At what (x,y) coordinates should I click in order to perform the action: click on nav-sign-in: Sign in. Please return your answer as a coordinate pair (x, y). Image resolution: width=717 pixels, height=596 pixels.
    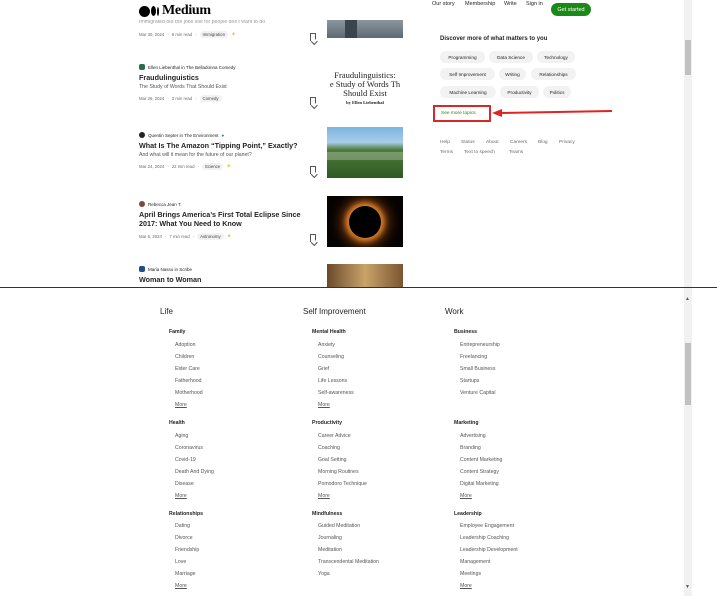
    Looking at the image, I should click on (534, 4).